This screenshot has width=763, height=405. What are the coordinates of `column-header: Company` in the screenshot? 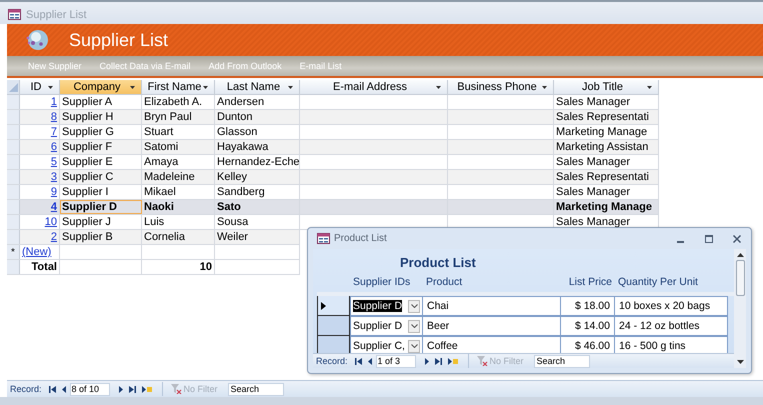 It's located at (101, 87).